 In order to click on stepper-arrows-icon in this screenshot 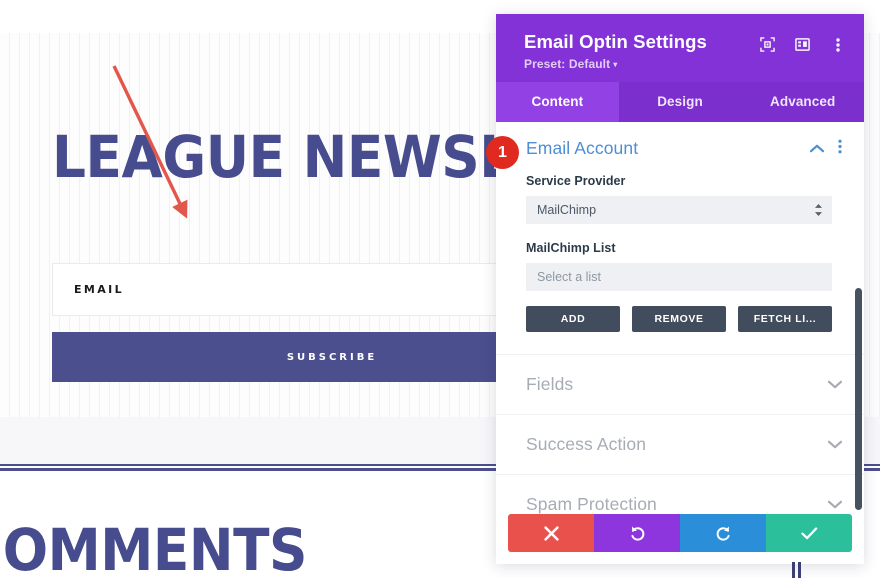, I will do `click(818, 210)`.